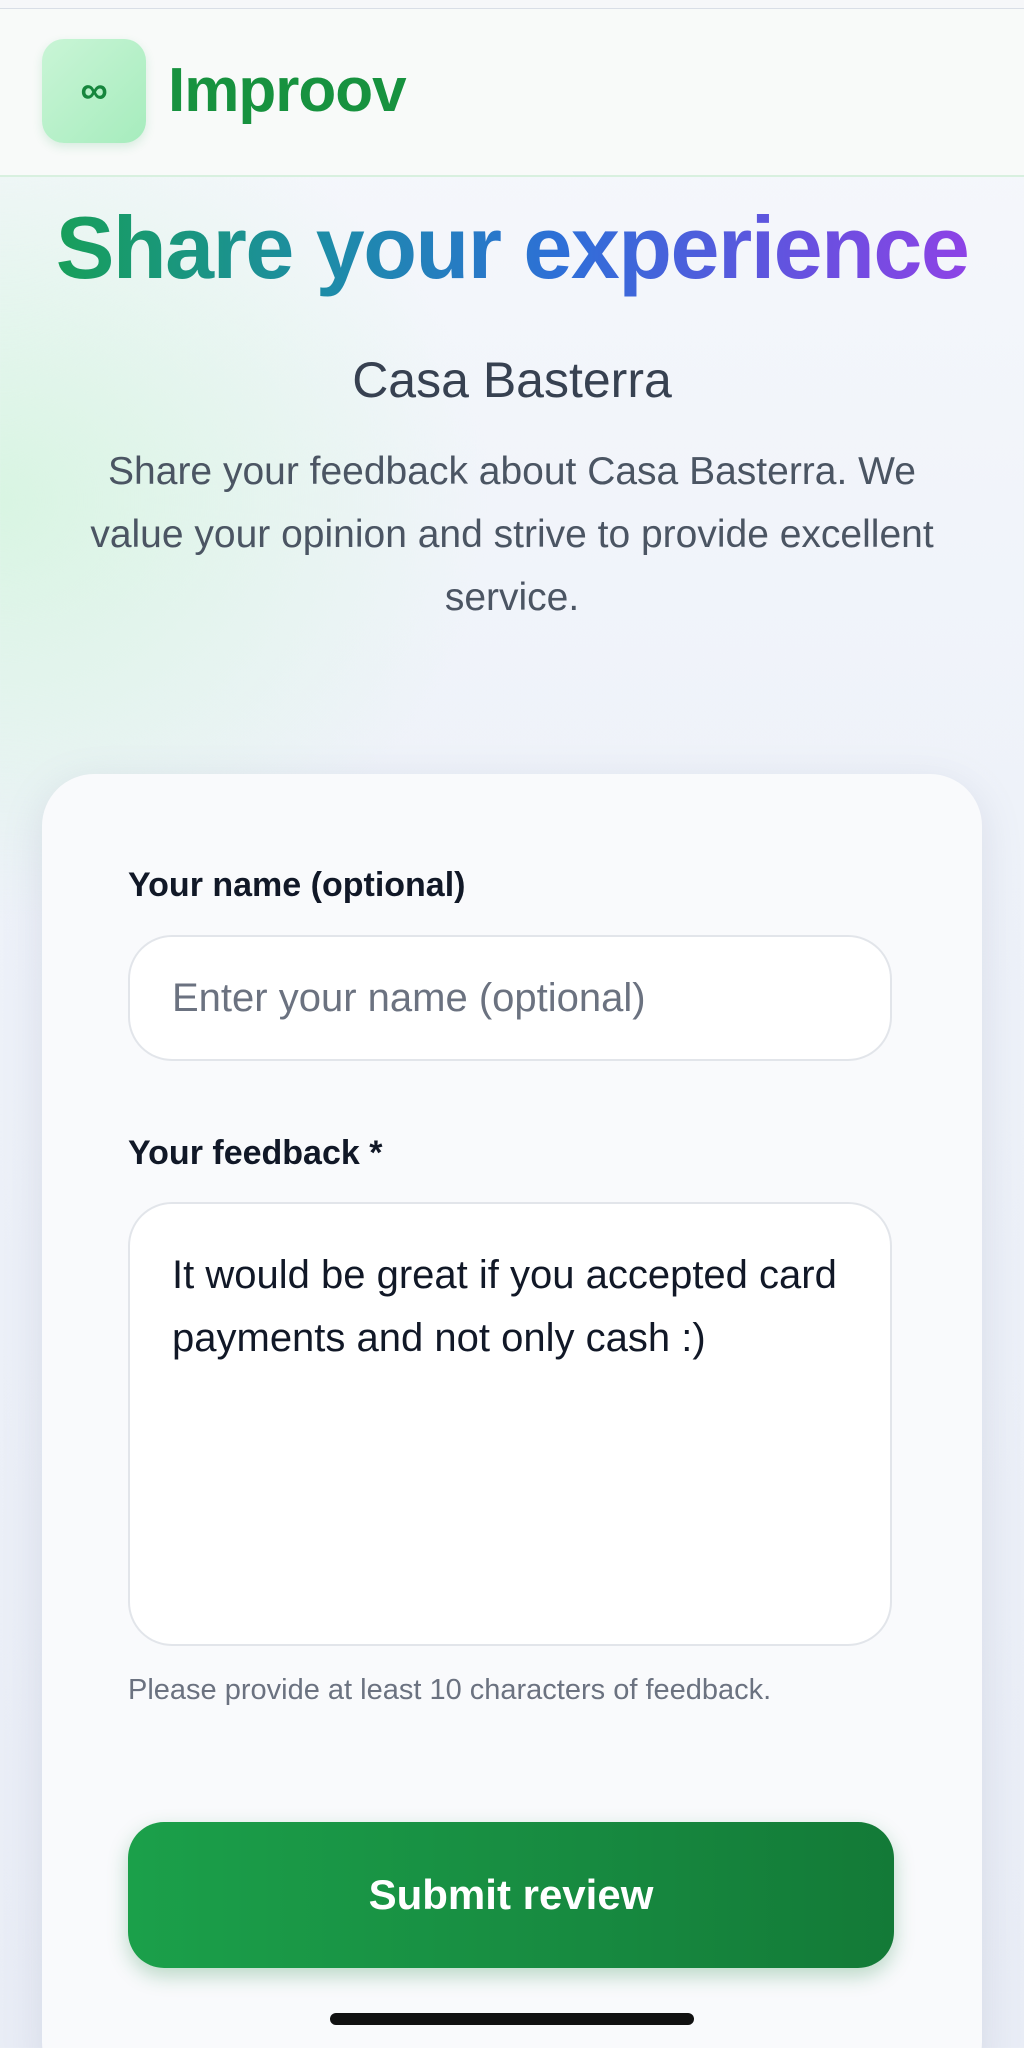 This screenshot has height=2048, width=1024. What do you see at coordinates (512, 380) in the screenshot?
I see `venue-name: Casa Basterra` at bounding box center [512, 380].